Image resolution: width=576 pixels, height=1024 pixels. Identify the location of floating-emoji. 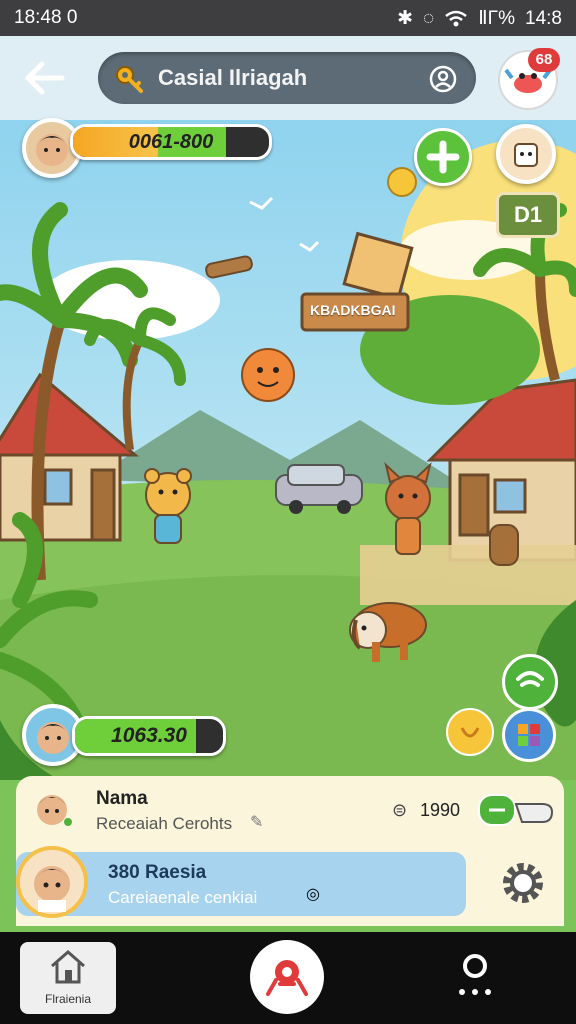
(268, 375).